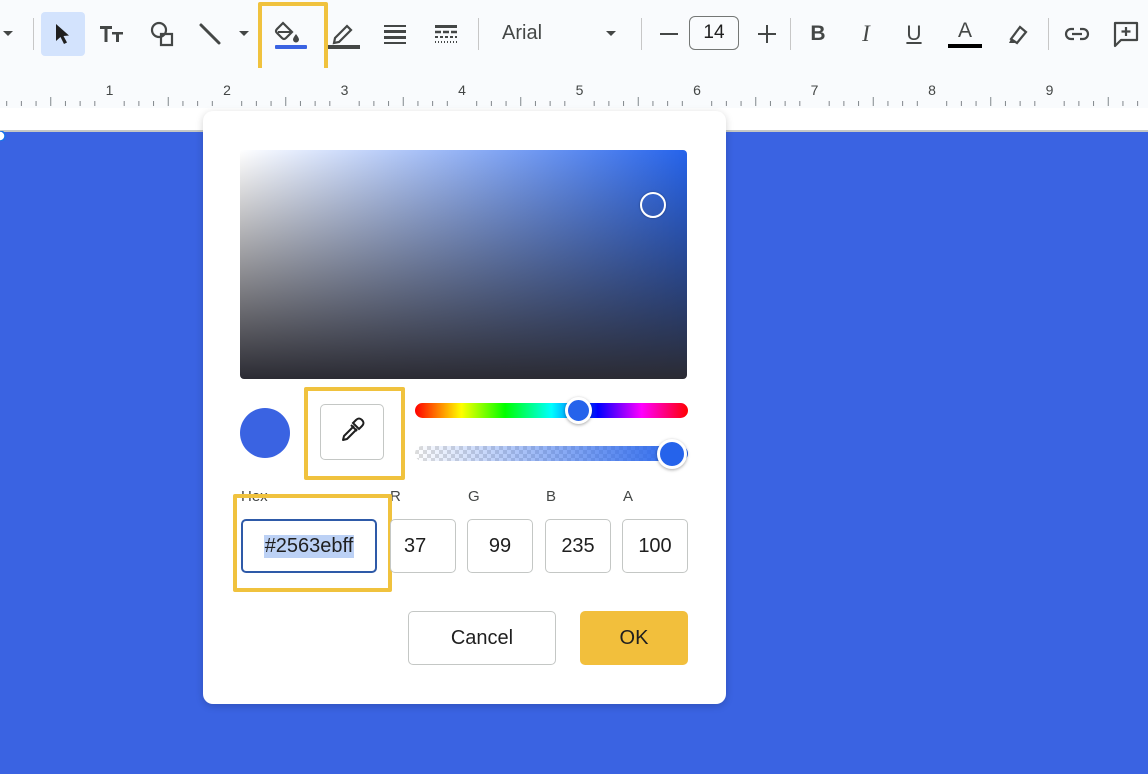  I want to click on saturation-value-handle, so click(653, 205).